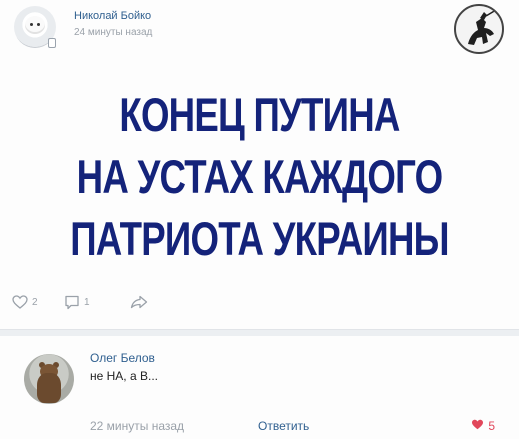 The width and height of the screenshot is (519, 439). I want to click on comment-count: 1, so click(87, 302).